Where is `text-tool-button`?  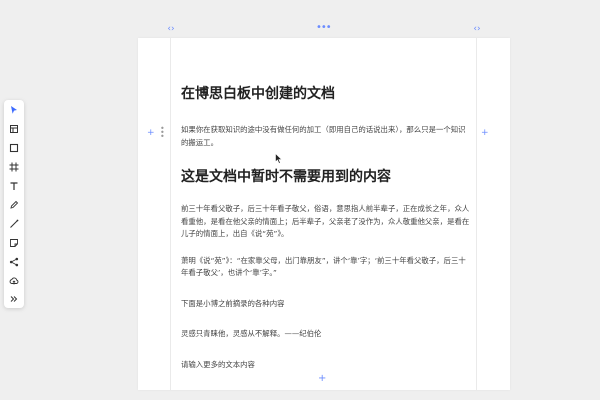
text-tool-button is located at coordinates (14, 186).